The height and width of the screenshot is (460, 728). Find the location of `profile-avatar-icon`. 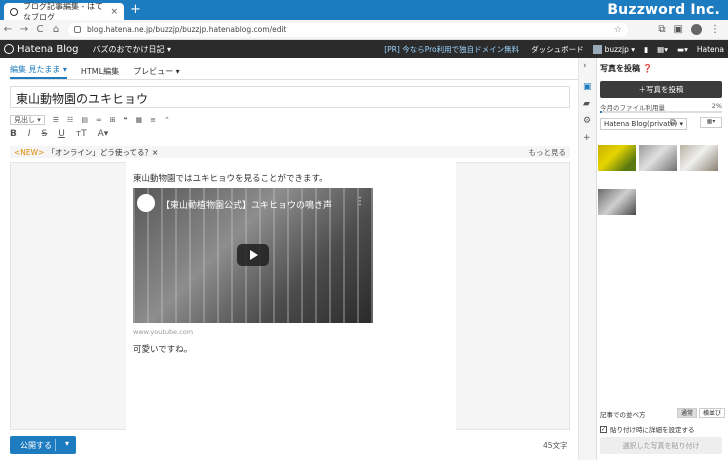

profile-avatar-icon is located at coordinates (696, 29).